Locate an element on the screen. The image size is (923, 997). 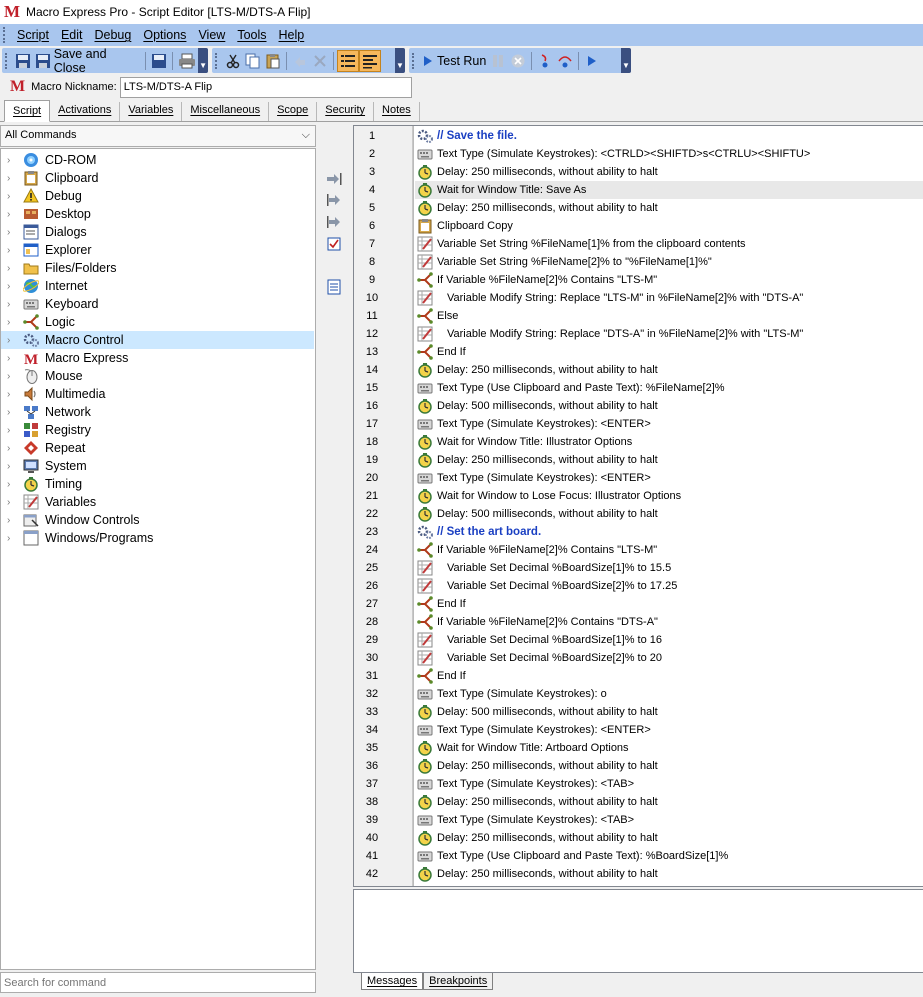
print-button is located at coordinates (187, 61).